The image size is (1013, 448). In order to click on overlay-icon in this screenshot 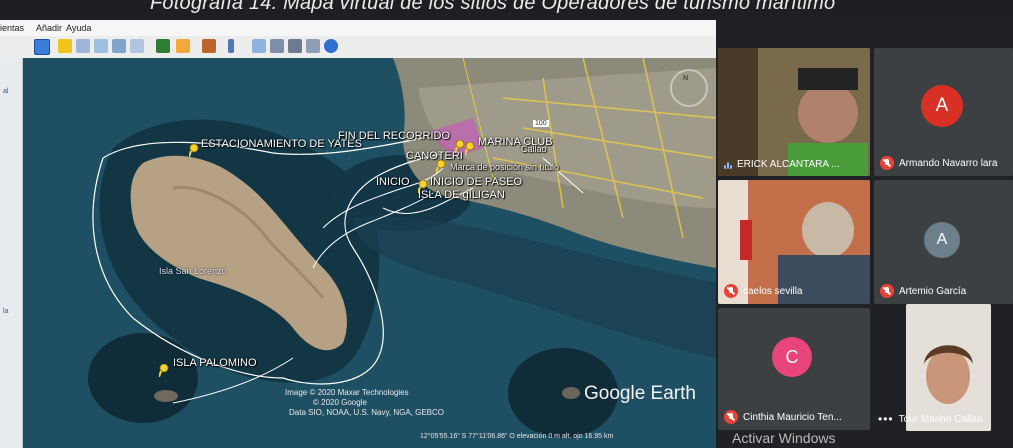, I will do `click(119, 46)`.